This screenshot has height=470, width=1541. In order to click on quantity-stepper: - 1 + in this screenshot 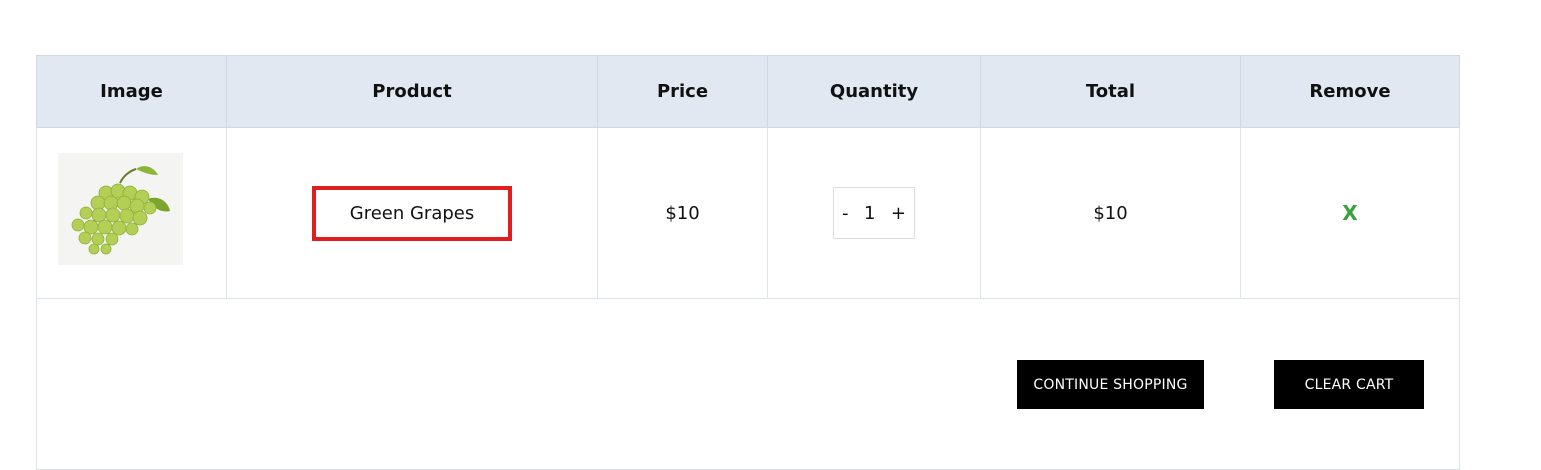, I will do `click(874, 213)`.